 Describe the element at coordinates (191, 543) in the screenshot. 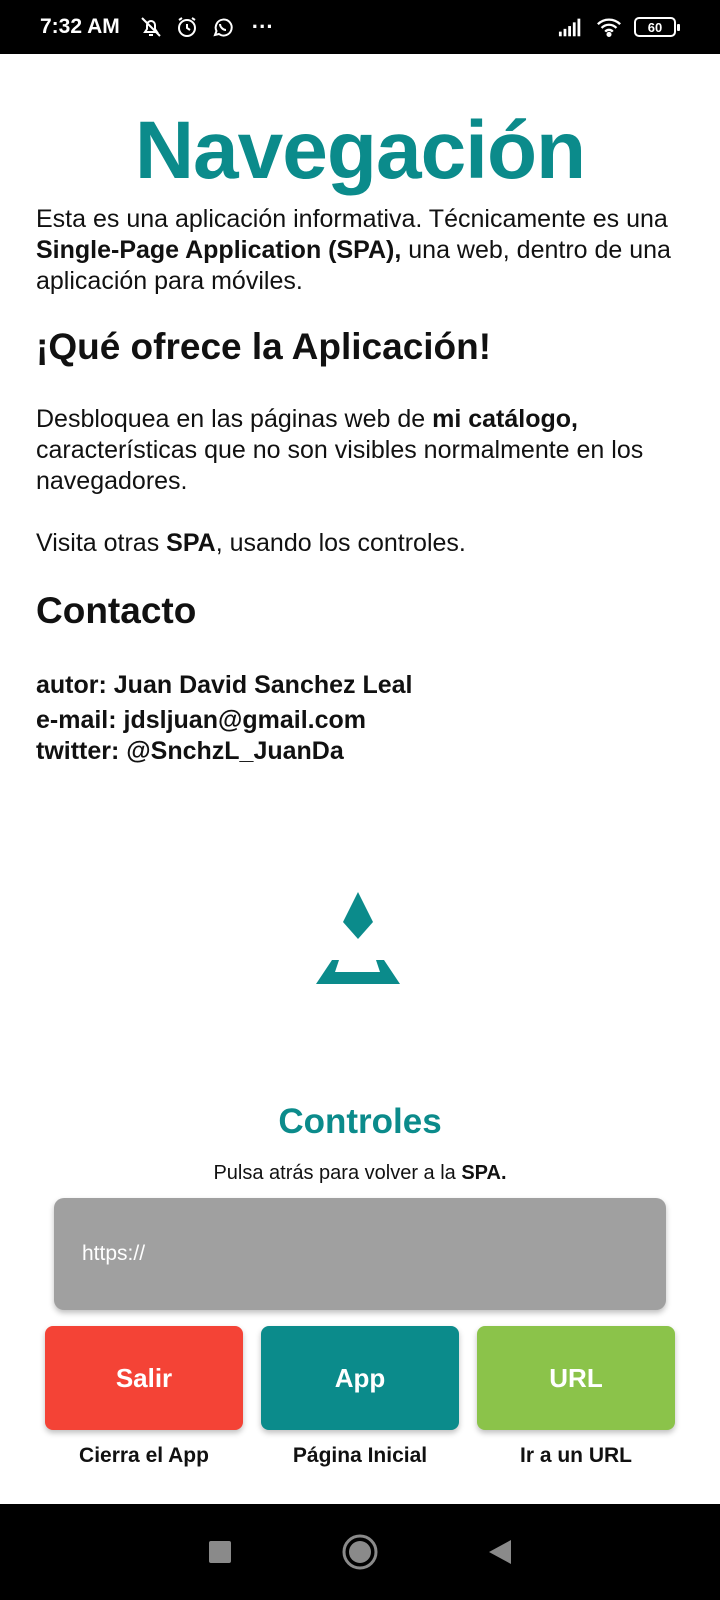

I see `visit-bold: SPA` at that location.